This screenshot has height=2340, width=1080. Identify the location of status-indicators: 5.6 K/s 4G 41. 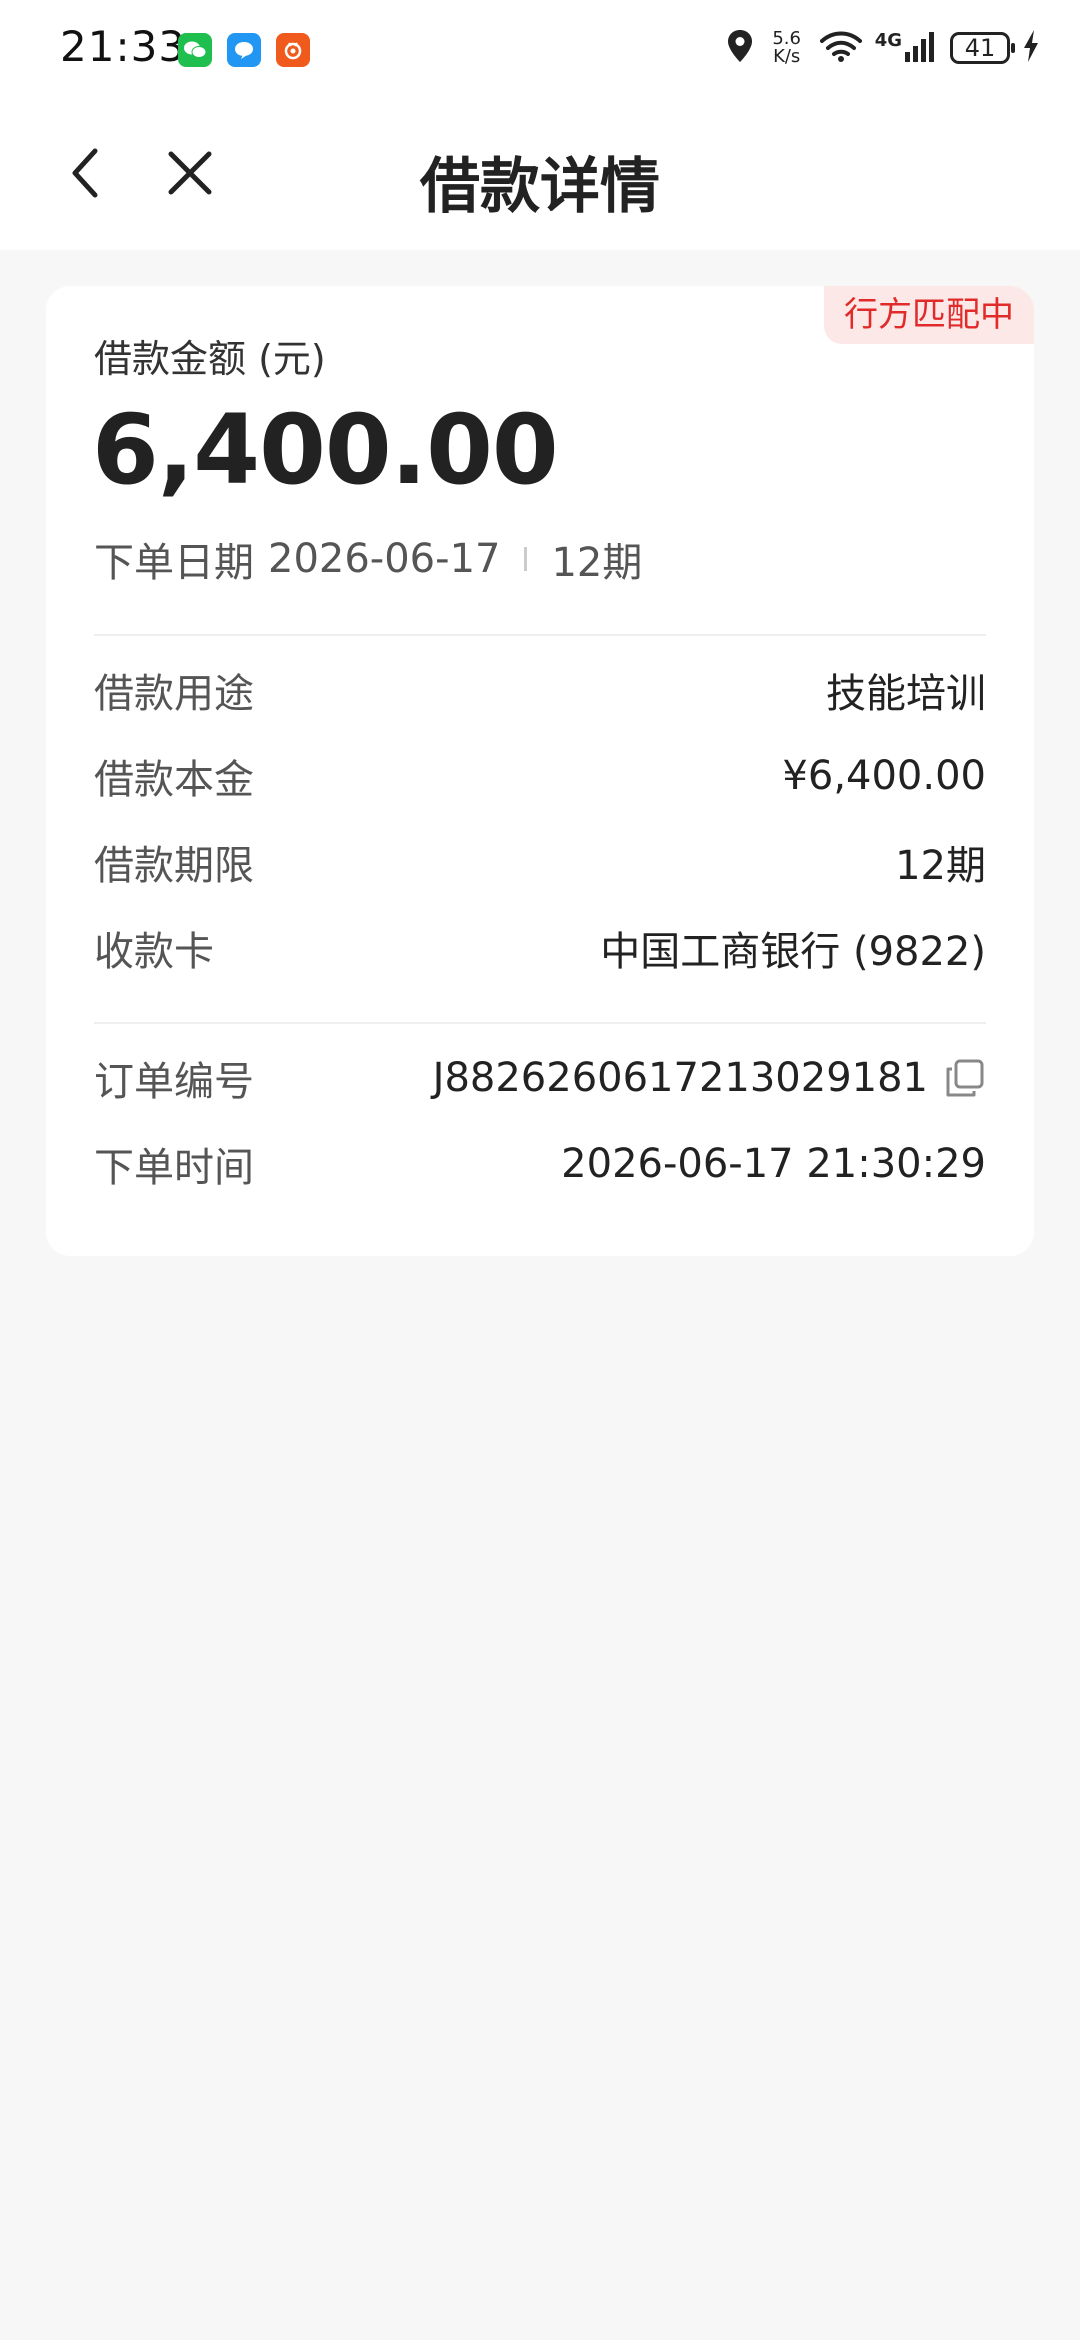
(882, 48).